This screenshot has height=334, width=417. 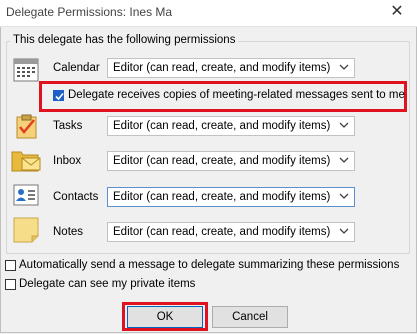 I want to click on delegate-copy-checkbox, so click(x=58, y=95).